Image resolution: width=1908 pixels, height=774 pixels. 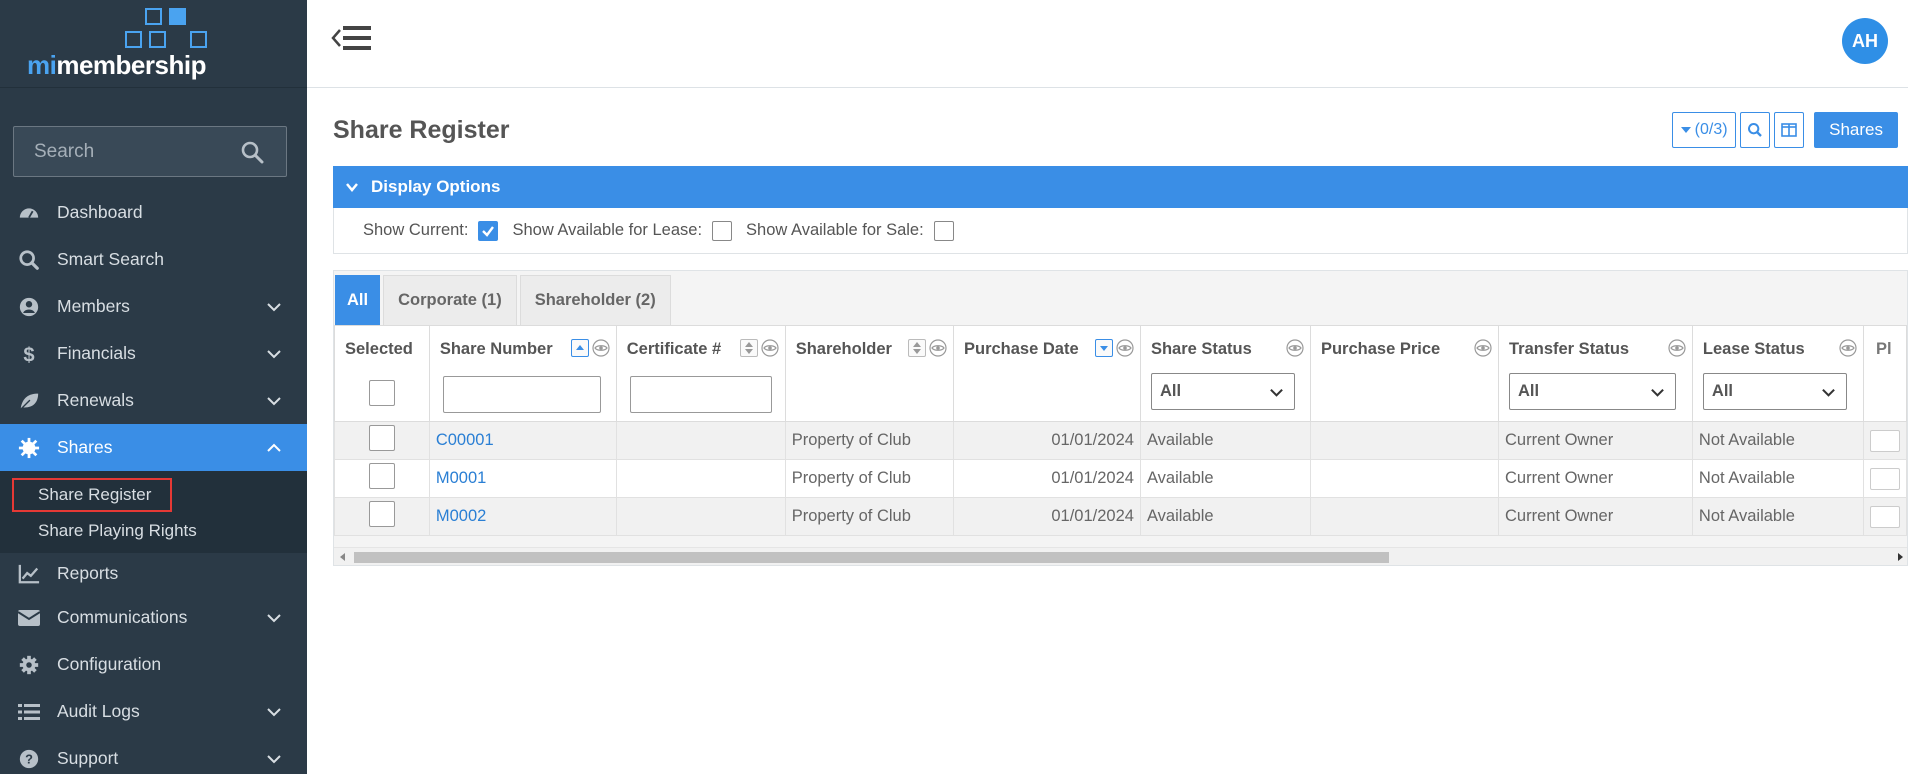 What do you see at coordinates (871, 557) in the screenshot?
I see `scrollbar-thumb` at bounding box center [871, 557].